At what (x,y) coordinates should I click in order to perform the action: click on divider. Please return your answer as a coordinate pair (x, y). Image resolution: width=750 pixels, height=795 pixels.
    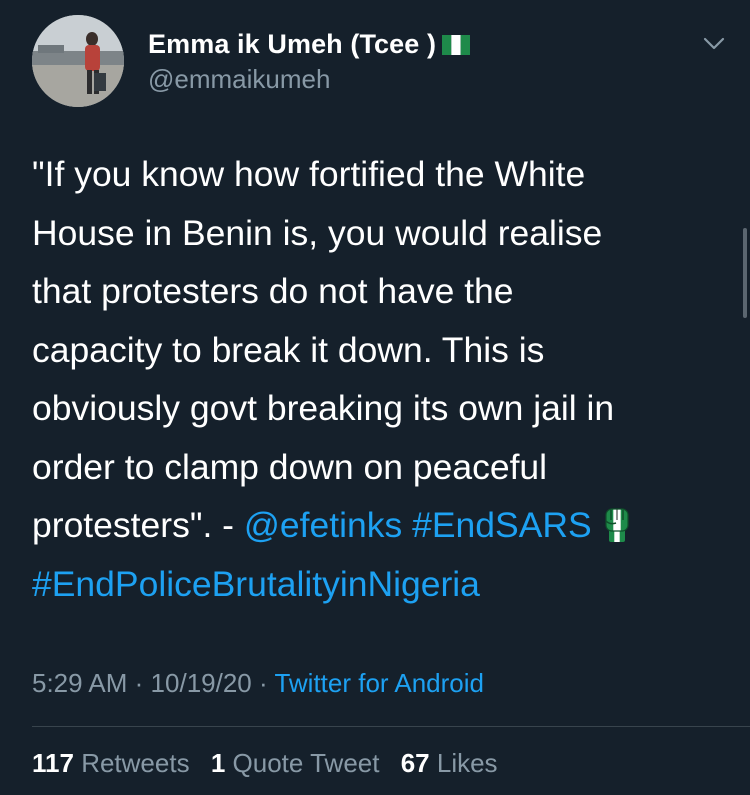
    Looking at the image, I should click on (391, 726).